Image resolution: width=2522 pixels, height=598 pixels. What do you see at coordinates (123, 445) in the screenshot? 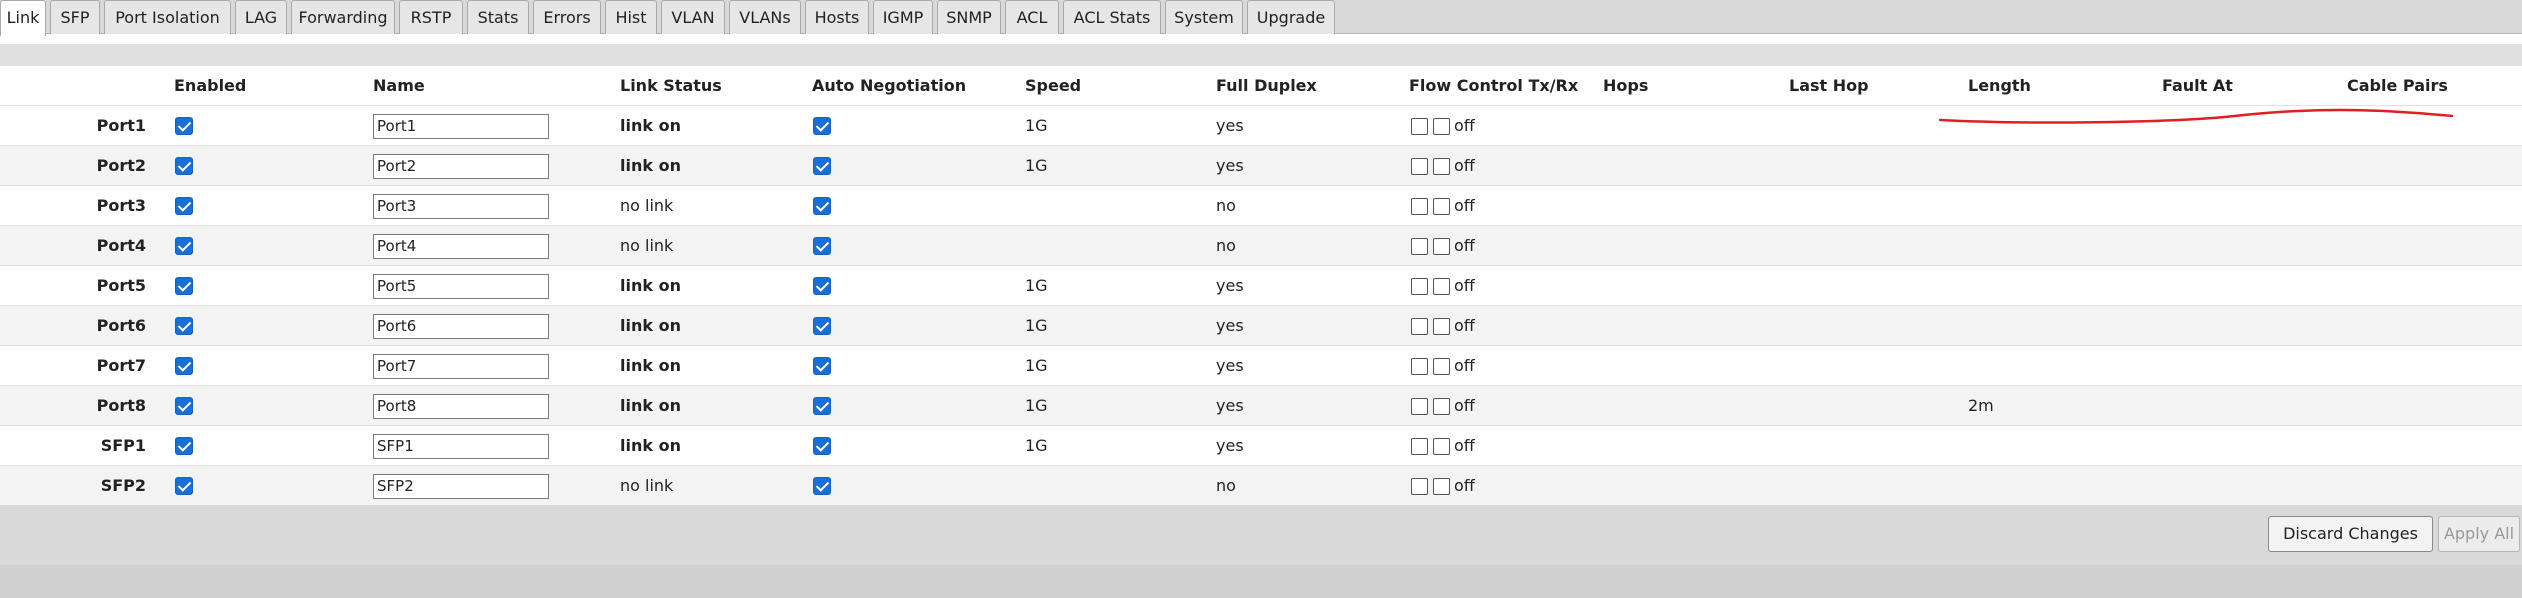
I see `port-label: SFP1` at bounding box center [123, 445].